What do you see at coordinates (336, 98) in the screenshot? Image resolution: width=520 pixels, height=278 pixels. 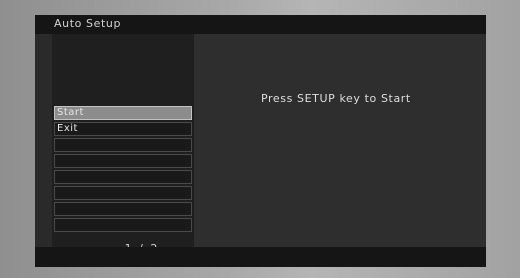 I see `instruction-message: Press SETUP key to Start` at bounding box center [336, 98].